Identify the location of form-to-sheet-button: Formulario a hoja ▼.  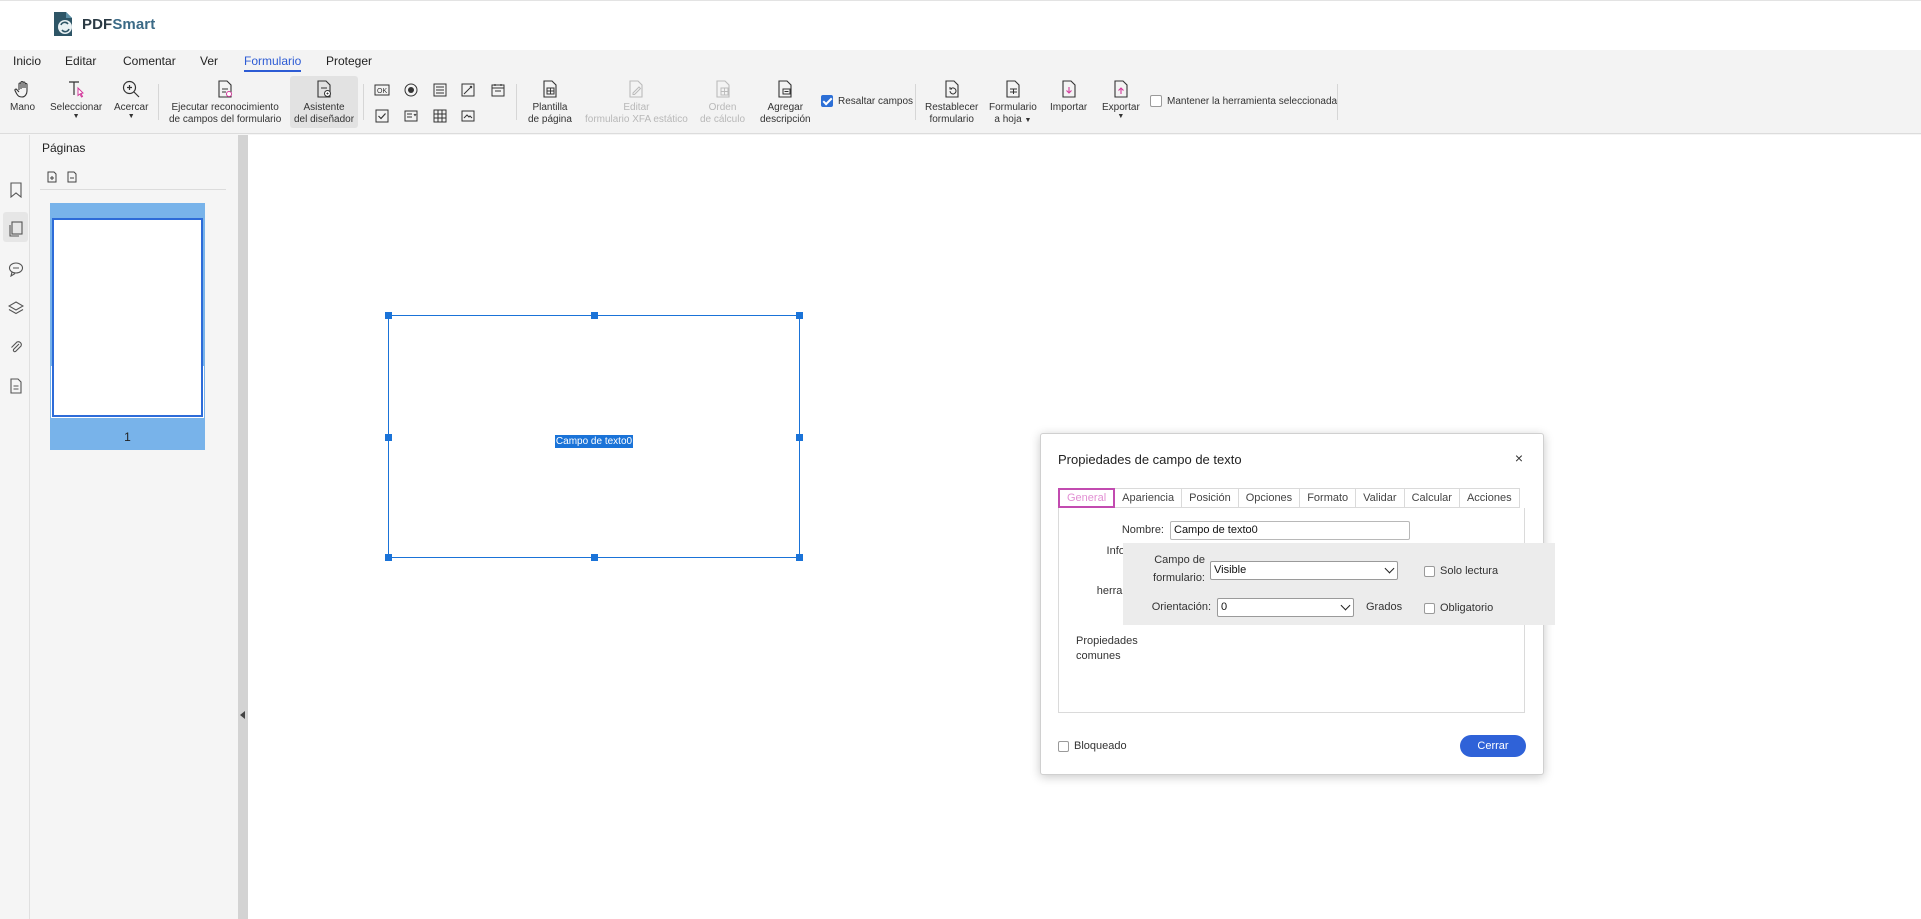
(1013, 102).